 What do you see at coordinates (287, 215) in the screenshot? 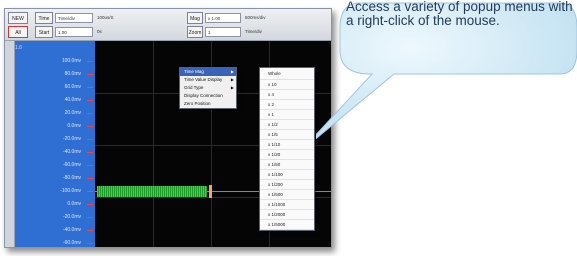
I see `submenu-item: x 1/2000` at bounding box center [287, 215].